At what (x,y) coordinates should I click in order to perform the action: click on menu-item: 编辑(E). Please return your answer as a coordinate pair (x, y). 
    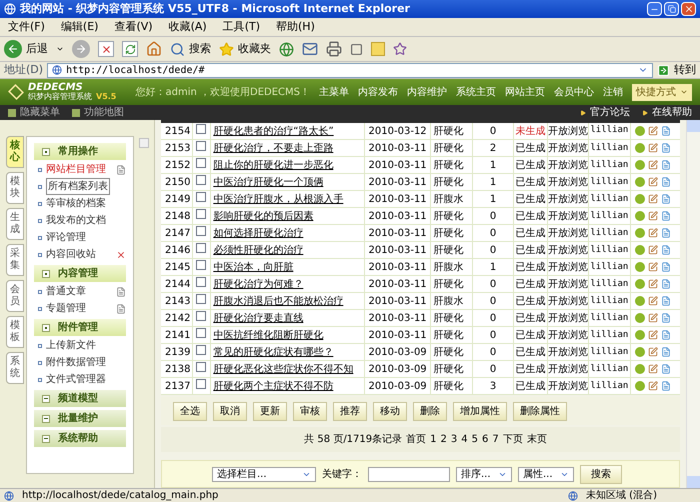
    Looking at the image, I should click on (79, 27).